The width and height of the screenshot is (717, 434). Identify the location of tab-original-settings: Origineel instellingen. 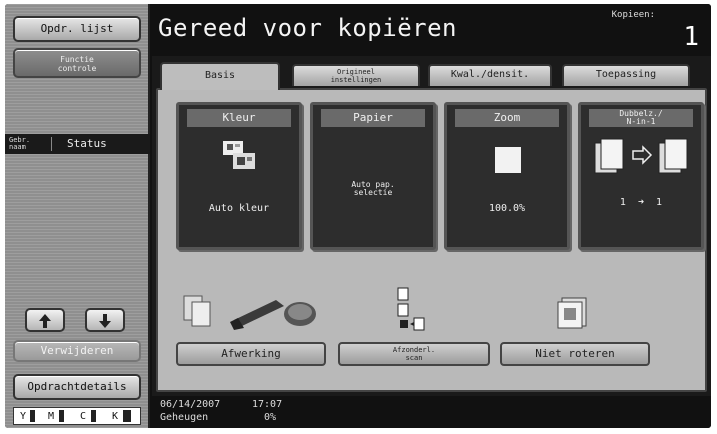
(356, 75).